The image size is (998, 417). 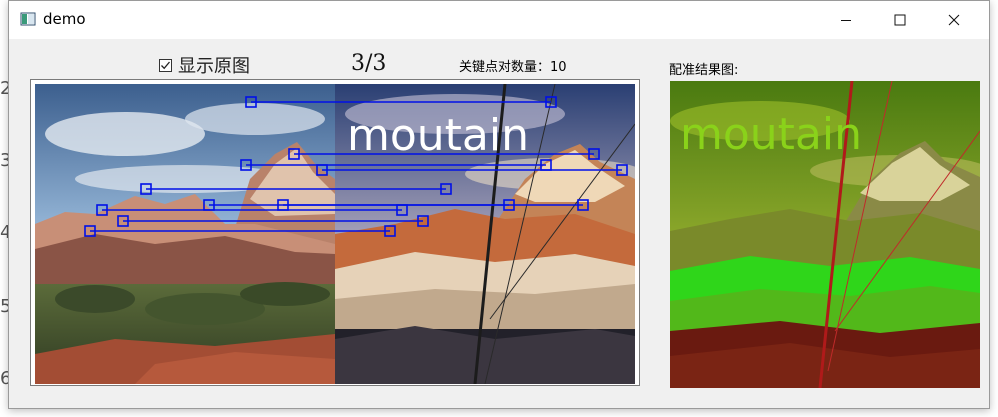 I want to click on show-original-label: 显示原图, so click(x=214, y=66).